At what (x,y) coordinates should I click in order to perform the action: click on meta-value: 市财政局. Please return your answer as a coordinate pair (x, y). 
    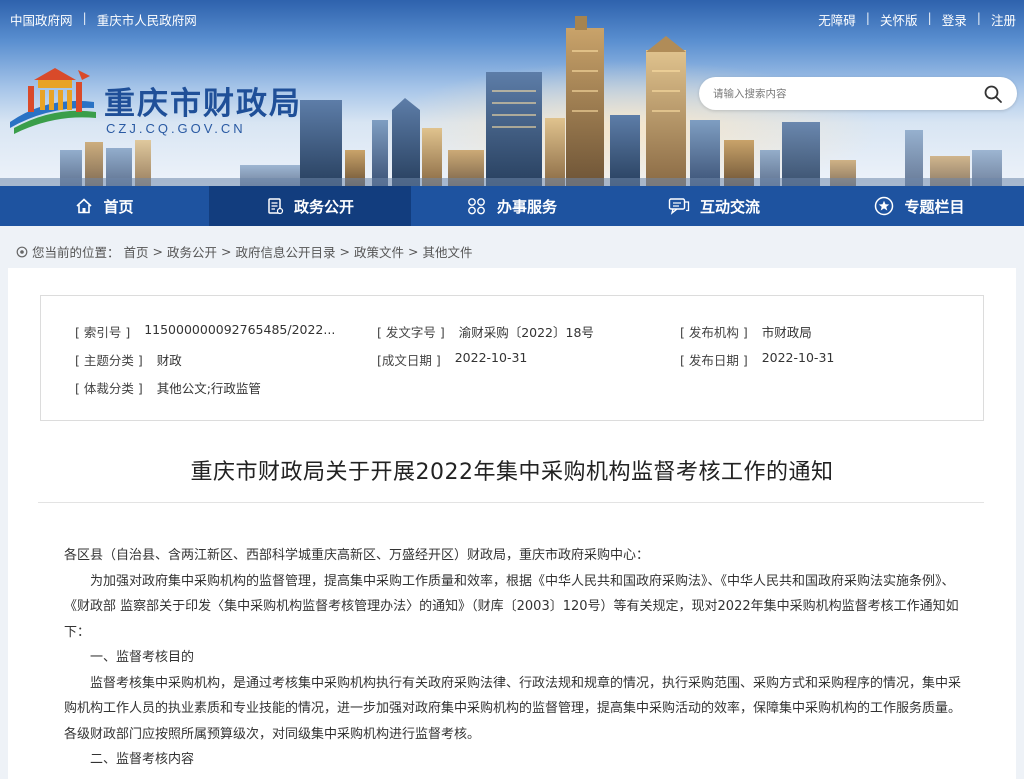
    Looking at the image, I should click on (786, 332).